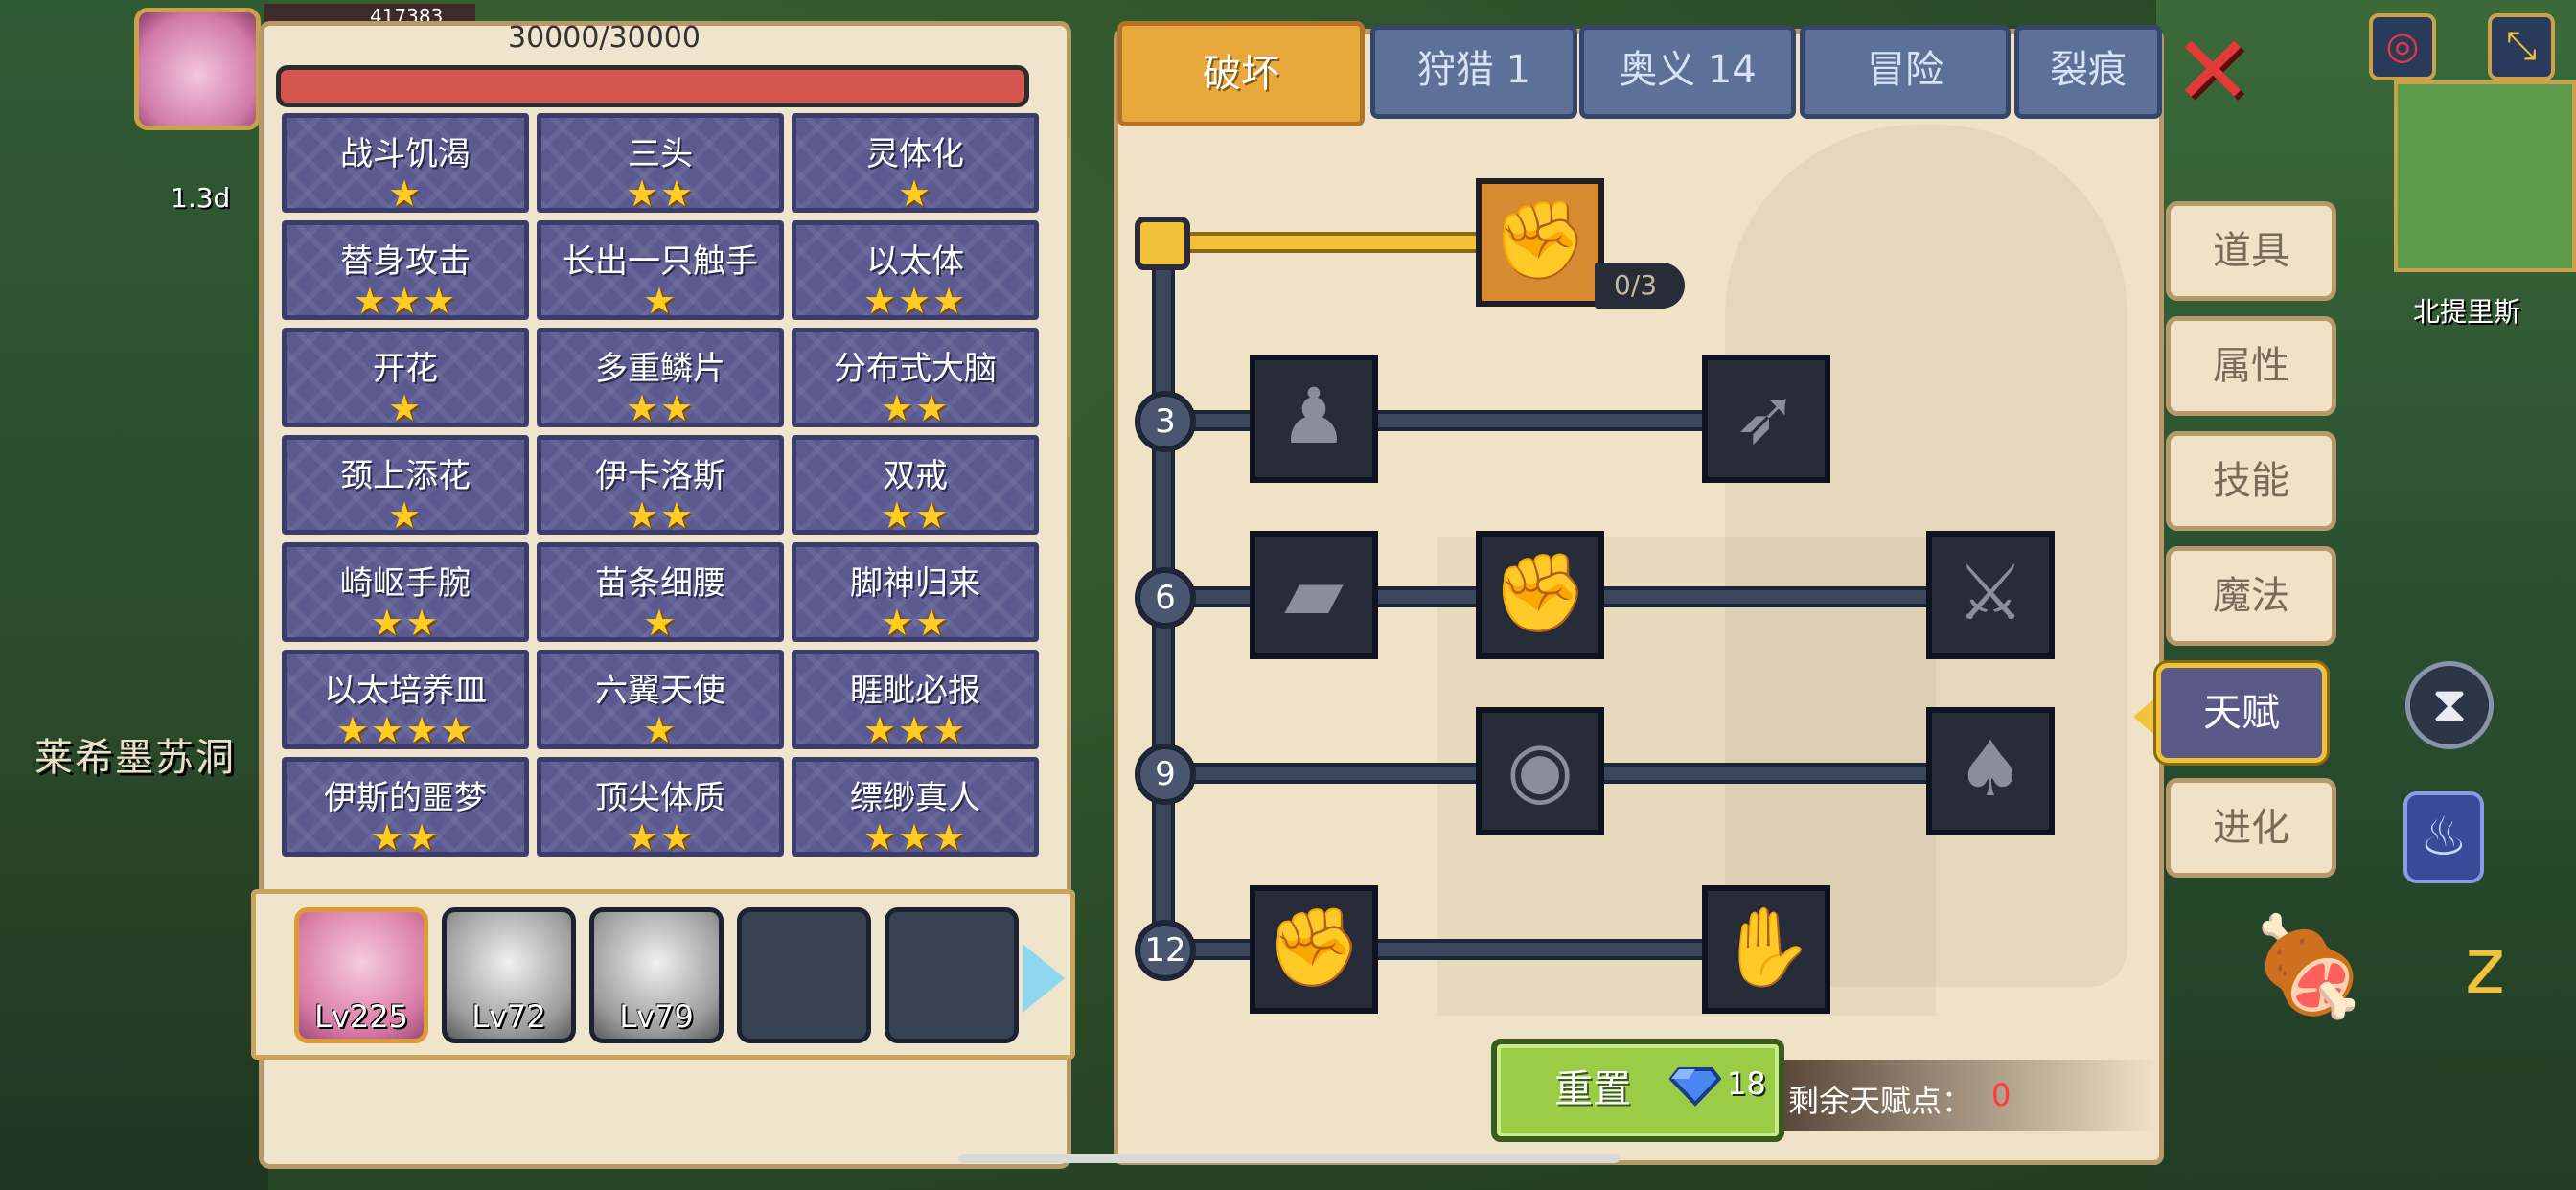 This screenshot has height=1190, width=2576. I want to click on trait-name: 三头, so click(660, 154).